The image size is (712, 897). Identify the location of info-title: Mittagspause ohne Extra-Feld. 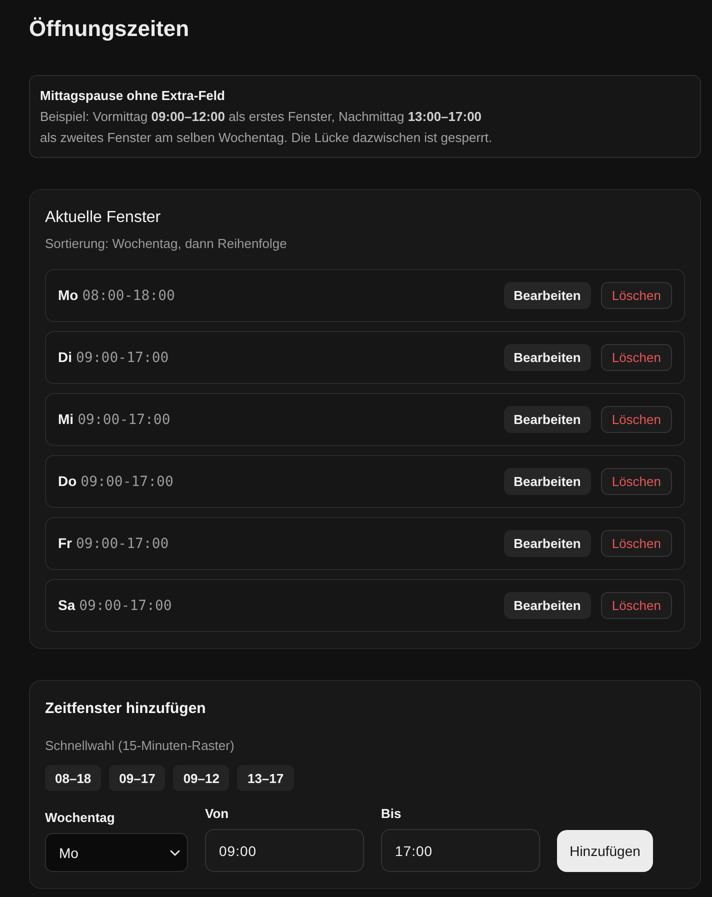
(132, 96).